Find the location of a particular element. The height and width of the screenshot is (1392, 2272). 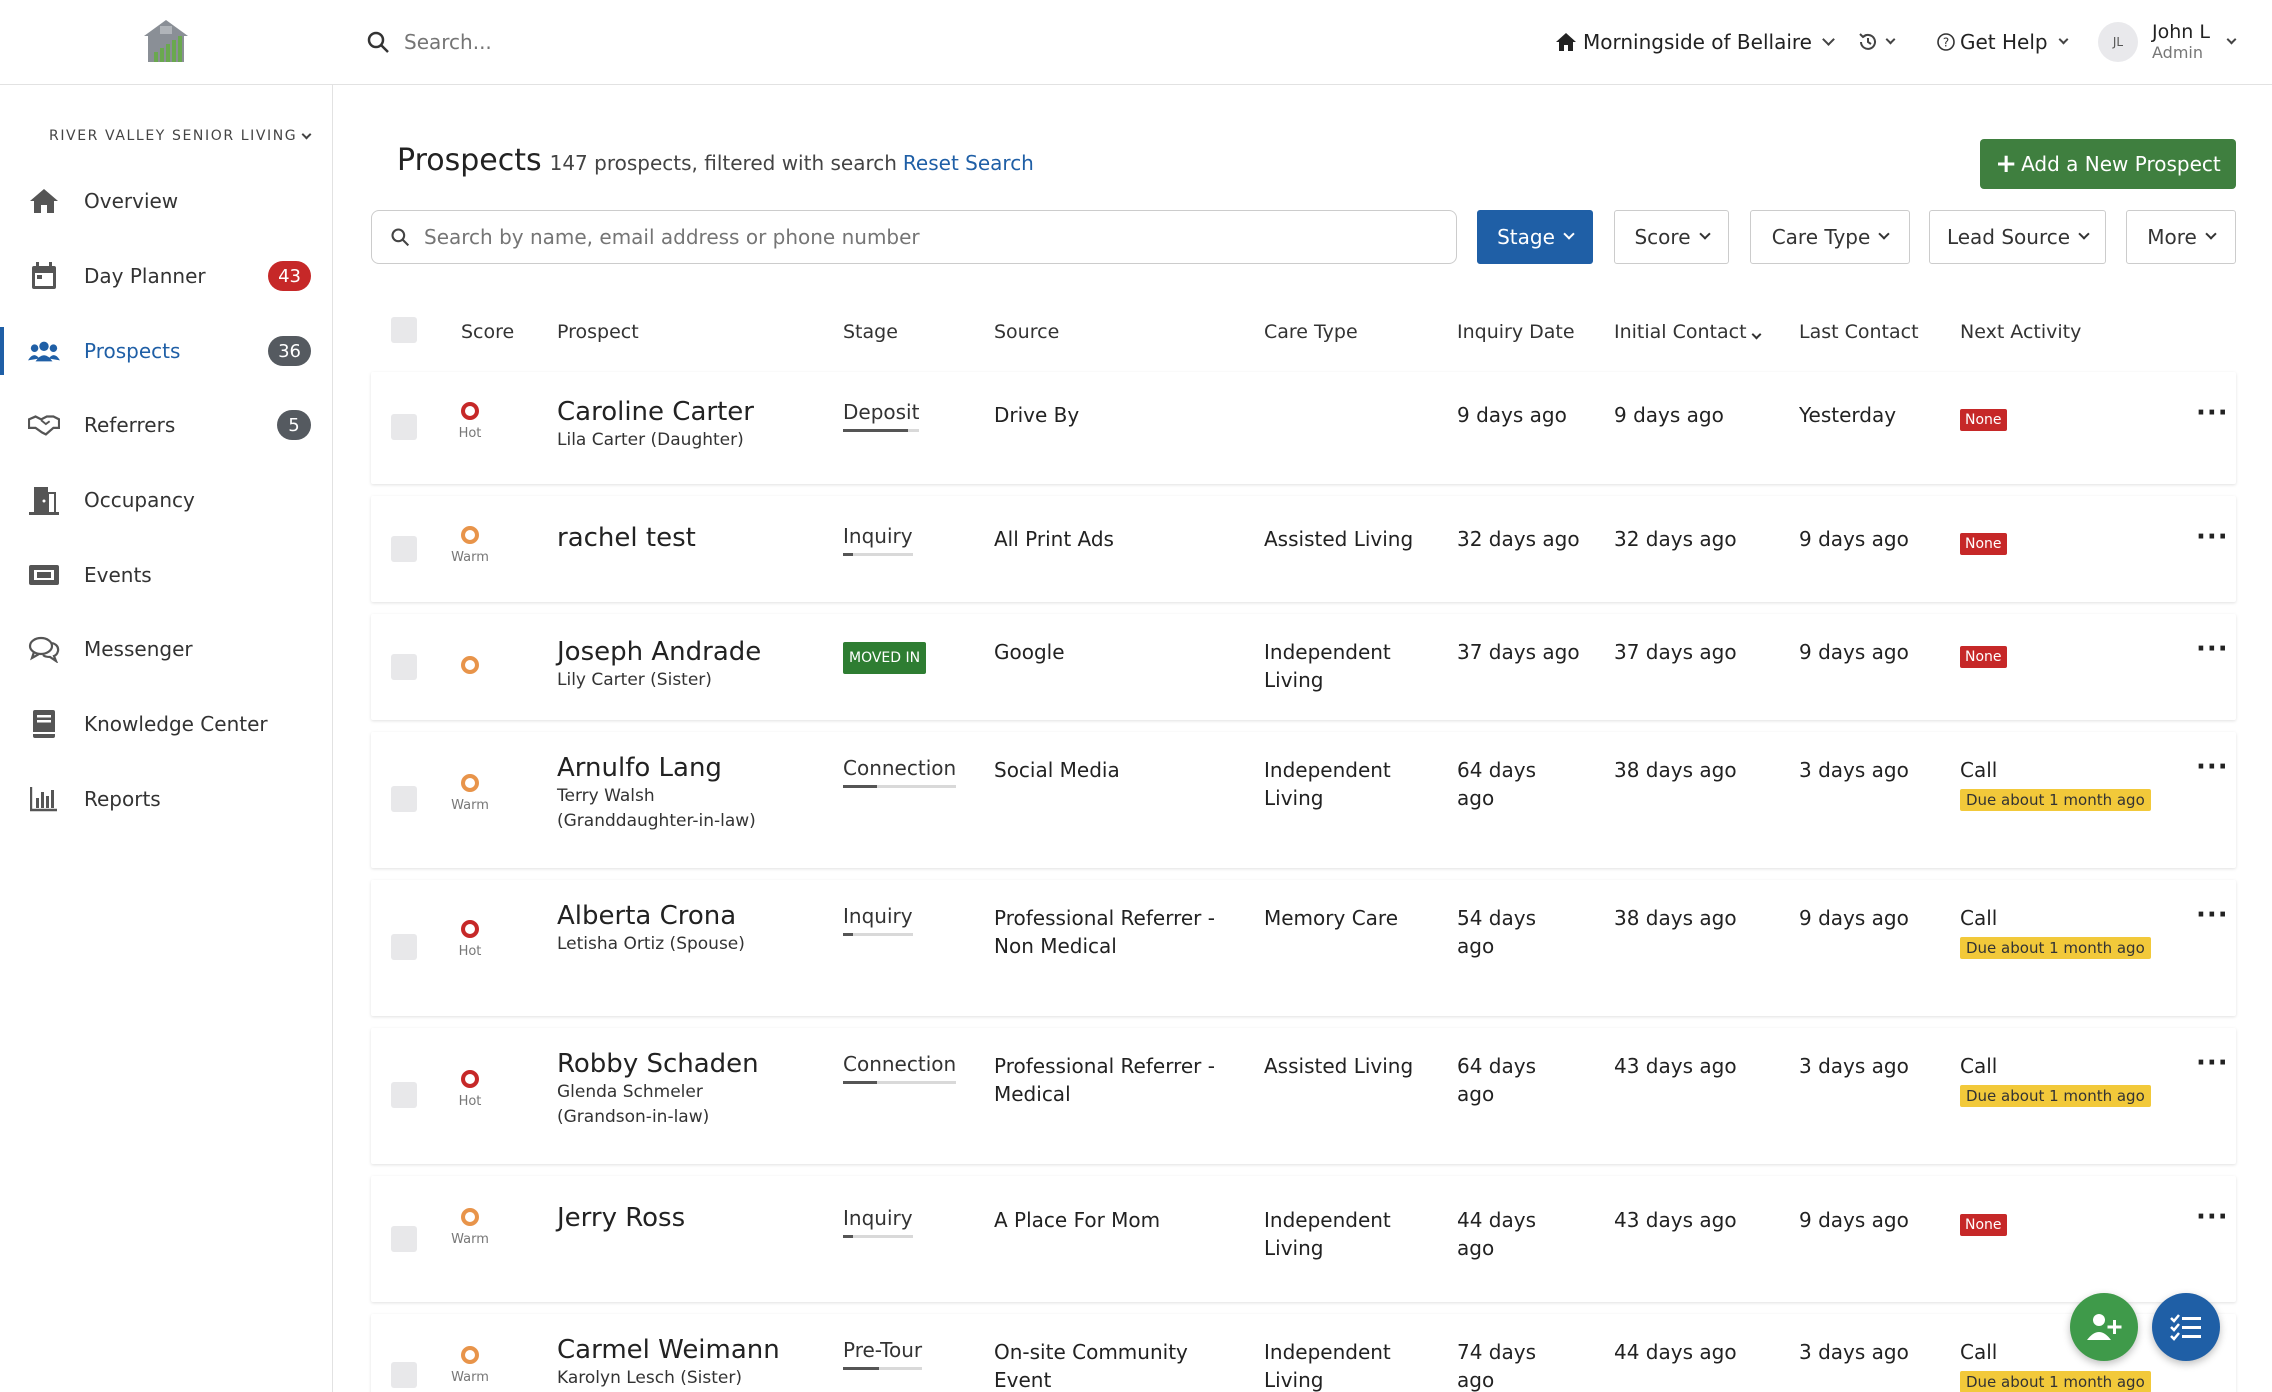

prospect-search-input is located at coordinates (914, 237).